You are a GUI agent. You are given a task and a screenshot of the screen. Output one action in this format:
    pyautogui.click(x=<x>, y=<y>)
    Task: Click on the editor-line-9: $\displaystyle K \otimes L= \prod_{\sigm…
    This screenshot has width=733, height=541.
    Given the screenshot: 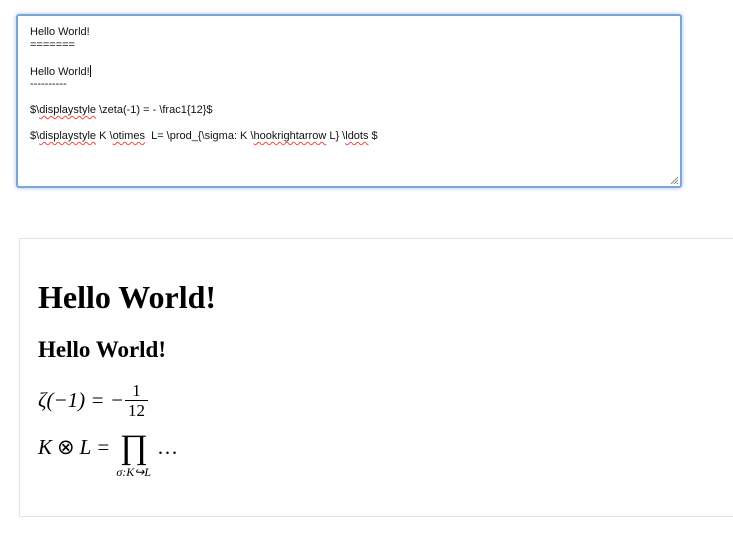 What is the action you would take?
    pyautogui.click(x=204, y=136)
    